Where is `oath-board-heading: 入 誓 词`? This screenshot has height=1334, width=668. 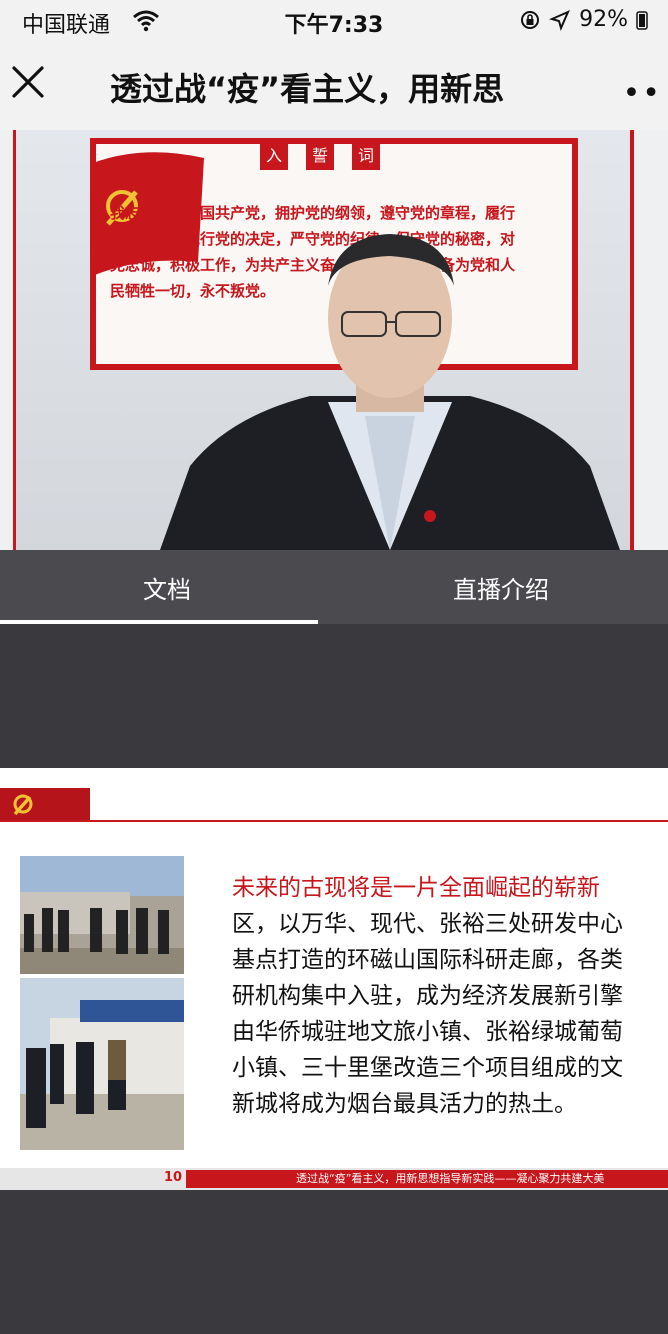 oath-board-heading: 入 誓 词 is located at coordinates (320, 154).